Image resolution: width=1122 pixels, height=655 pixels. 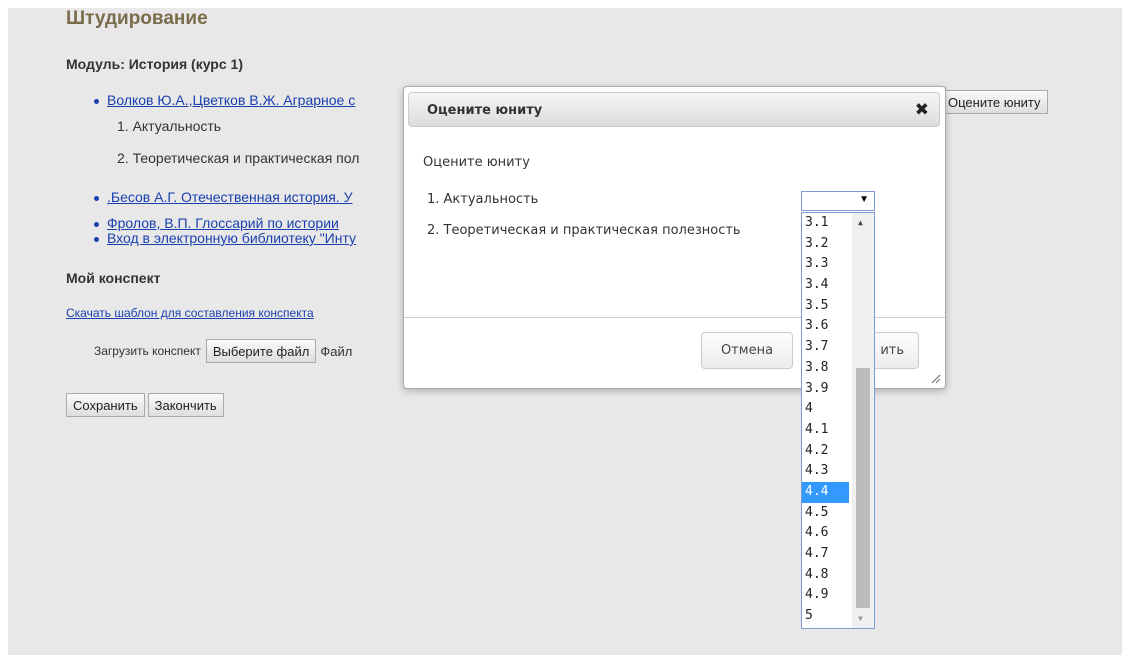 I want to click on option-item: 4.4, so click(x=825, y=492).